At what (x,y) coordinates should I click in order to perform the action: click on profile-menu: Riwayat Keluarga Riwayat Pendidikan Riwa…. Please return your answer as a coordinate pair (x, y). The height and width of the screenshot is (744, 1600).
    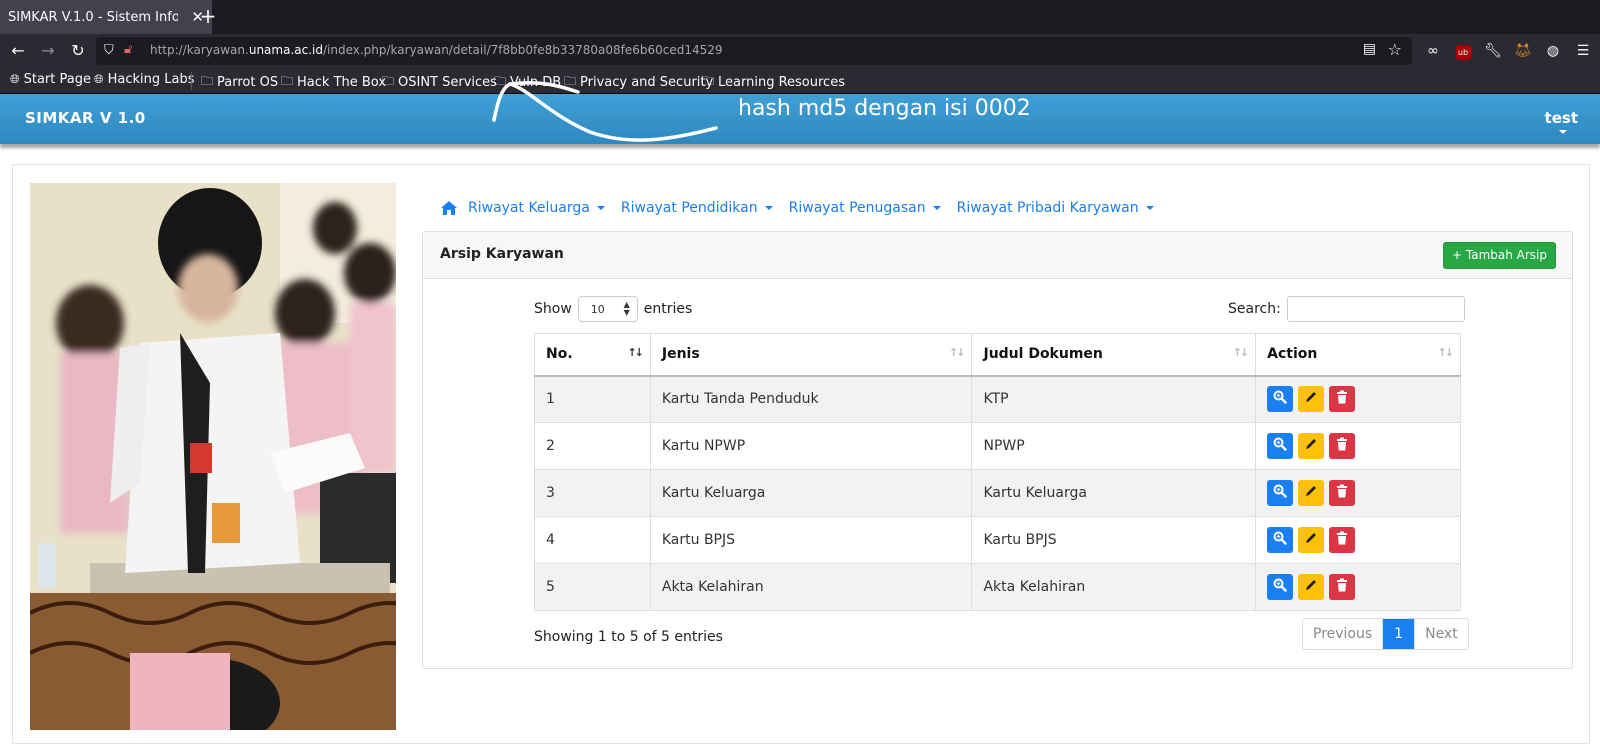
    Looking at the image, I should click on (805, 208).